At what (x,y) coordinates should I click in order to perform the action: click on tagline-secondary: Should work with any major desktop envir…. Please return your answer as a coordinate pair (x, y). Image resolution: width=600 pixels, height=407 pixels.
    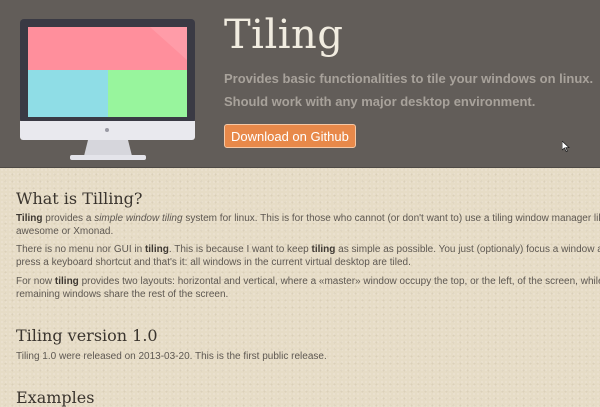
    Looking at the image, I should click on (380, 101).